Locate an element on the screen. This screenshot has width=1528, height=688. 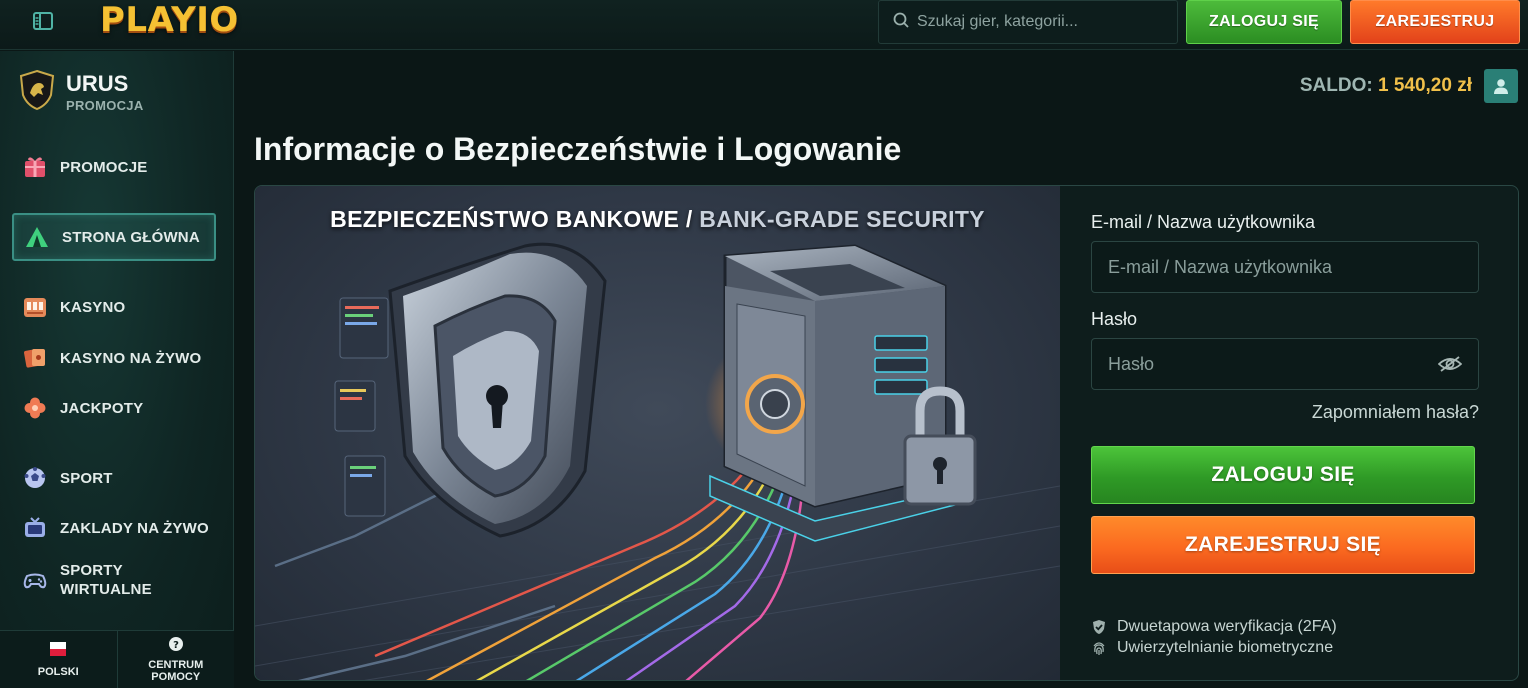
gift-icon is located at coordinates (35, 167).